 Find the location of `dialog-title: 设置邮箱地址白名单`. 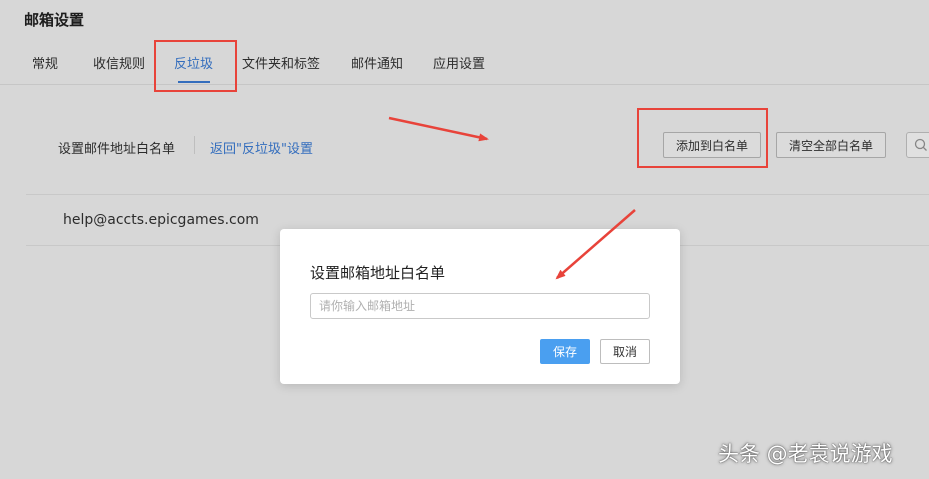

dialog-title: 设置邮箱地址白名单 is located at coordinates (378, 273).